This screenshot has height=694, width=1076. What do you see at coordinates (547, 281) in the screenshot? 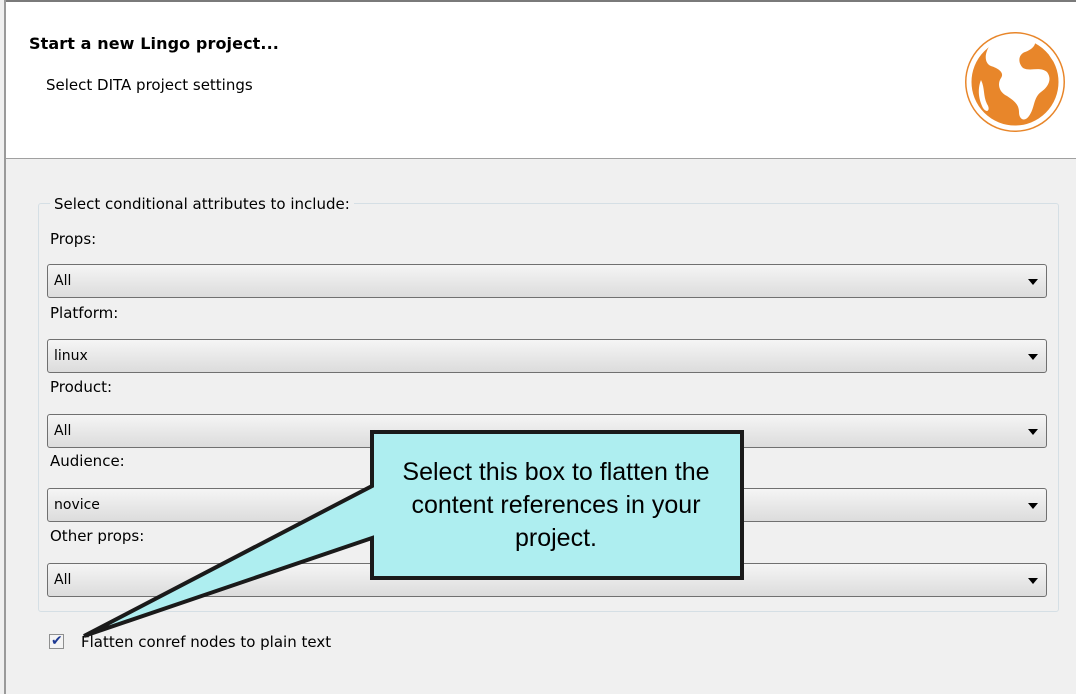
I see `props-dropdown: All` at bounding box center [547, 281].